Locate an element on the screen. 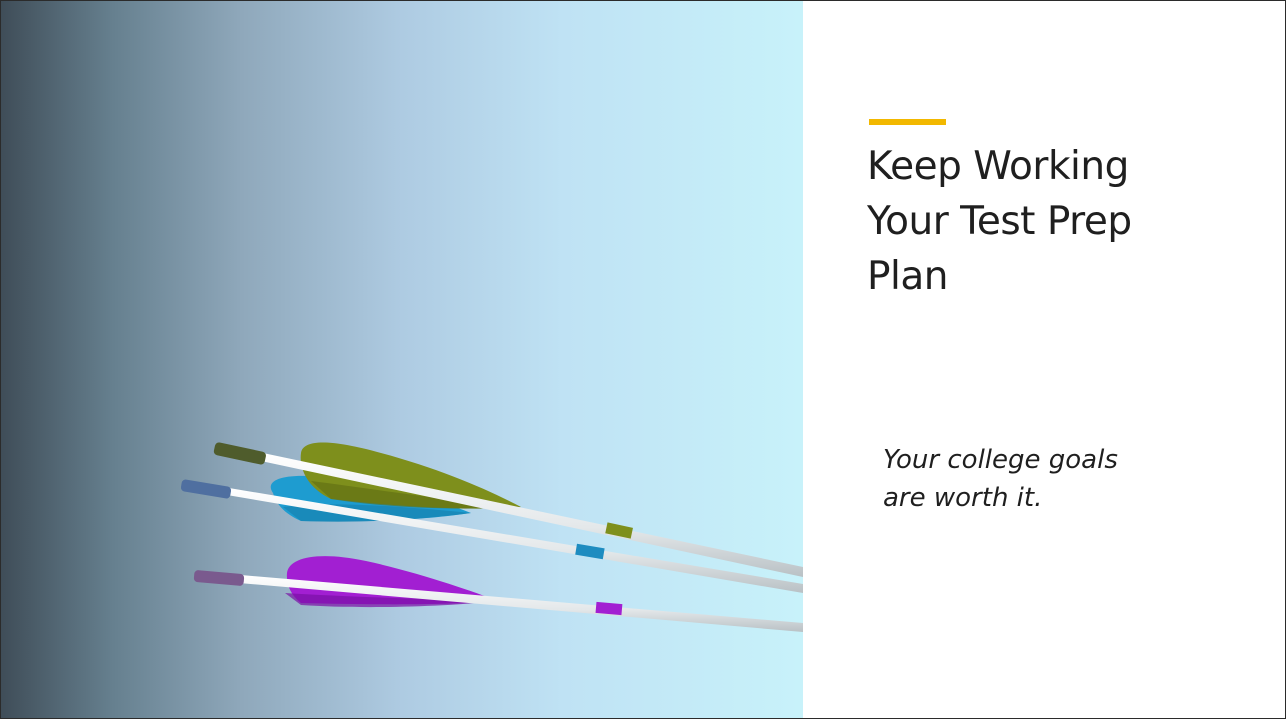 This screenshot has height=719, width=1286. slide-subtitle: Your college goals are worth it. is located at coordinates (1078, 479).